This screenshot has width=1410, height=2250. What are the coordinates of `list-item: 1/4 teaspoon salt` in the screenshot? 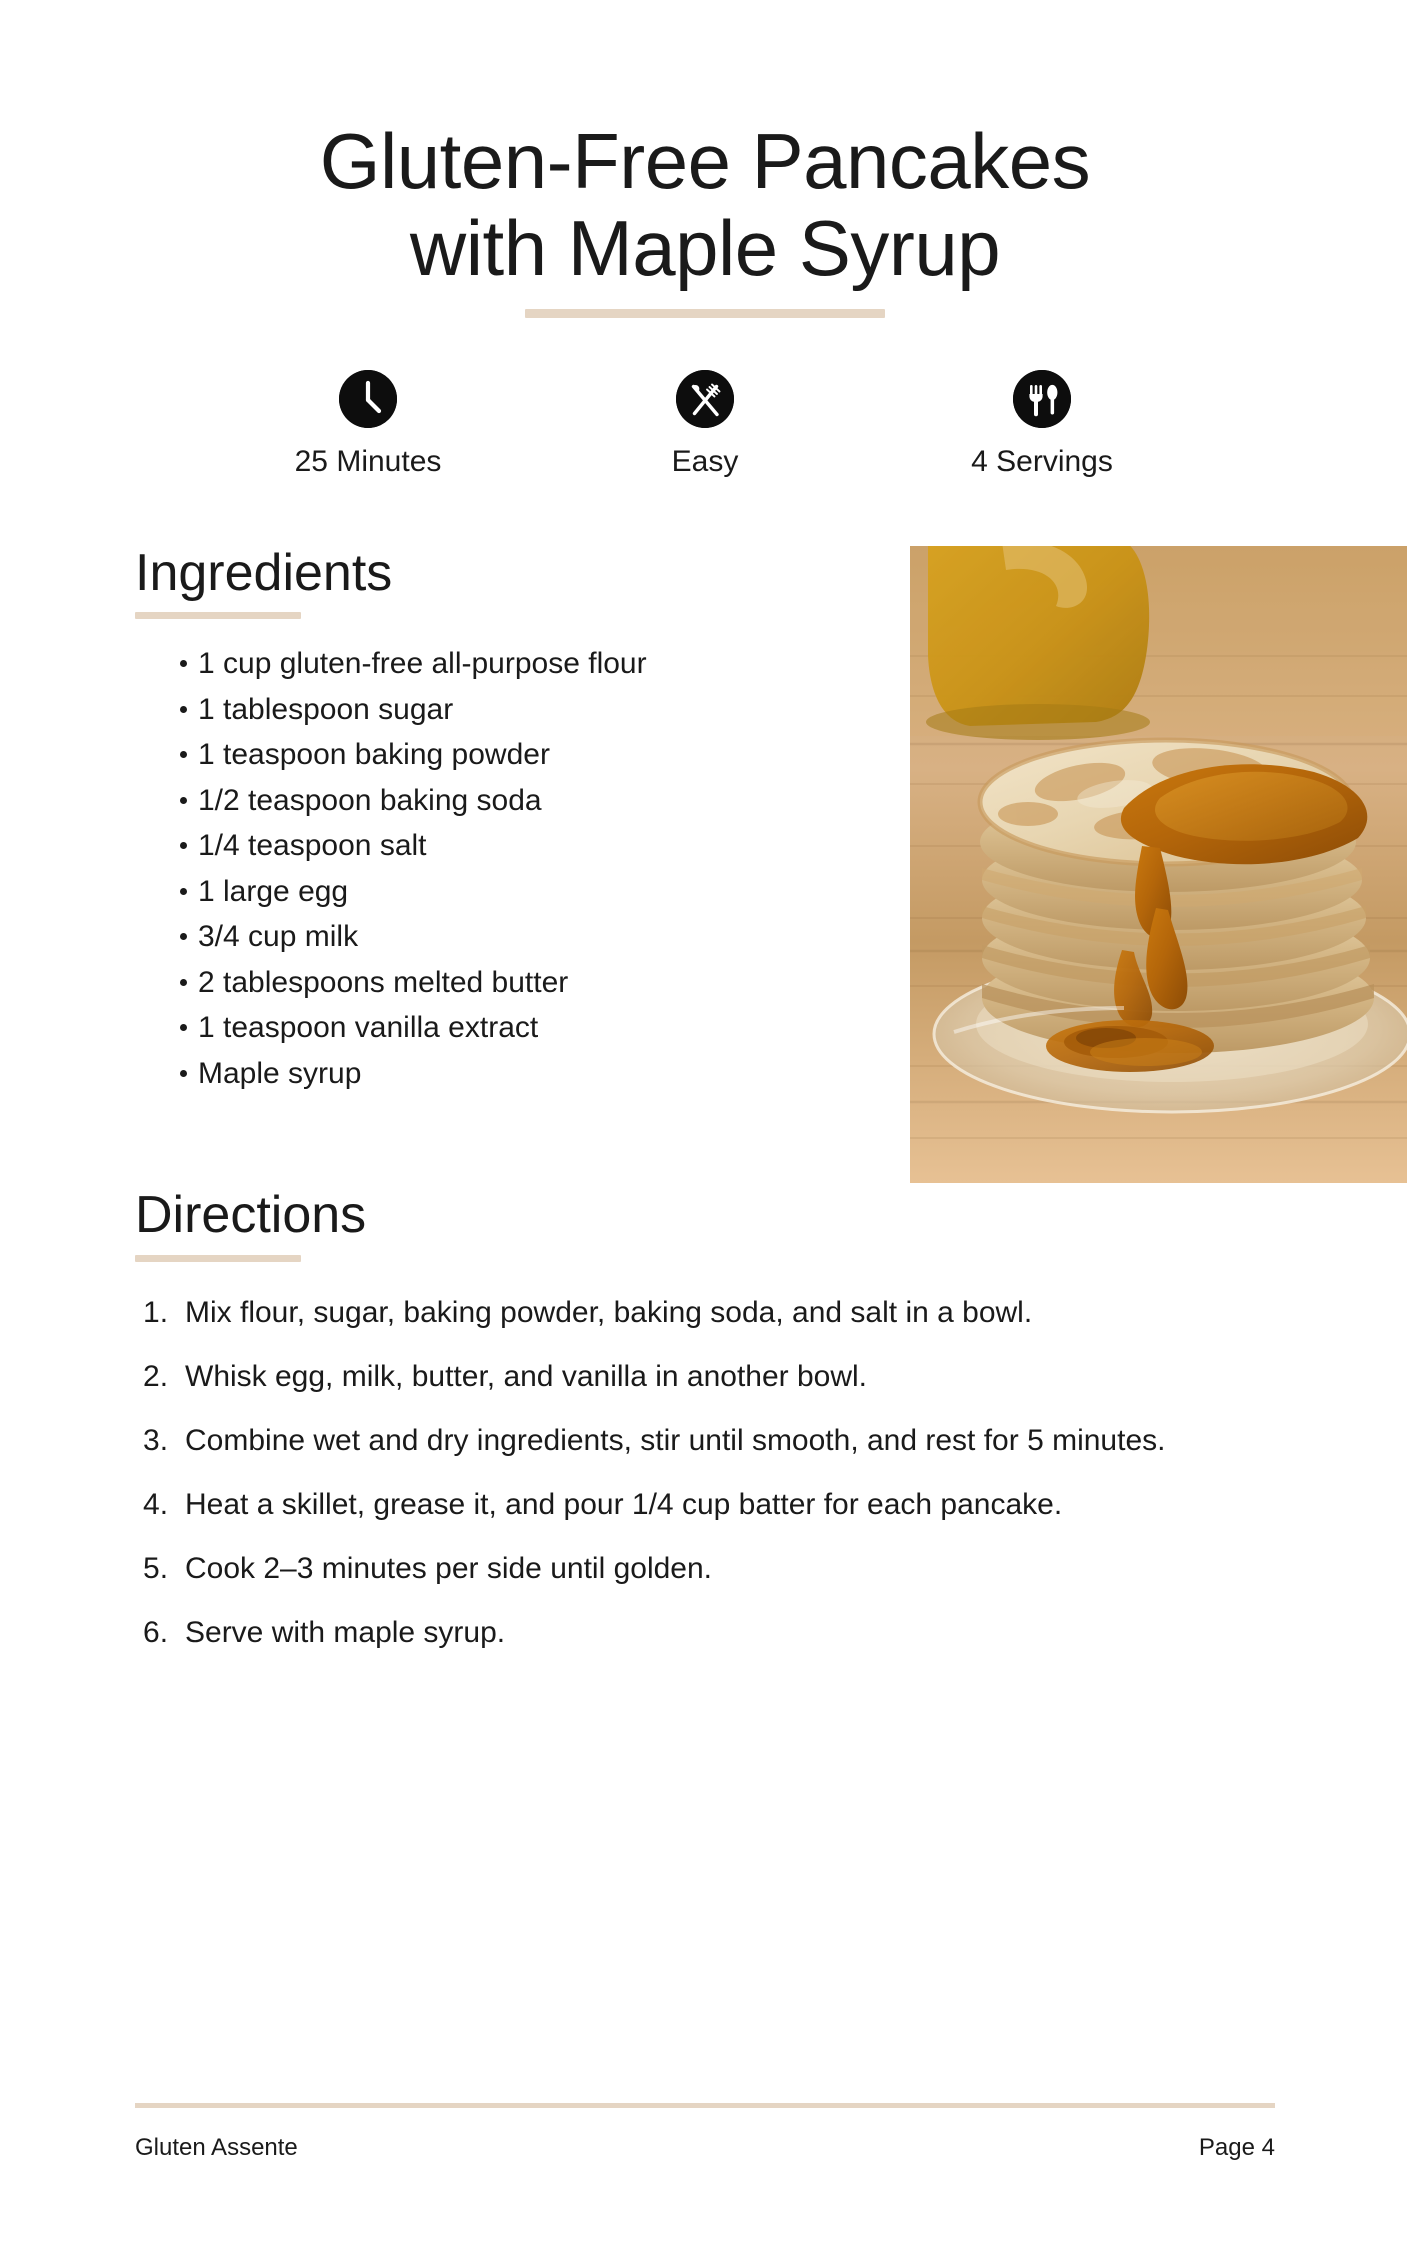 It's located at (435, 846).